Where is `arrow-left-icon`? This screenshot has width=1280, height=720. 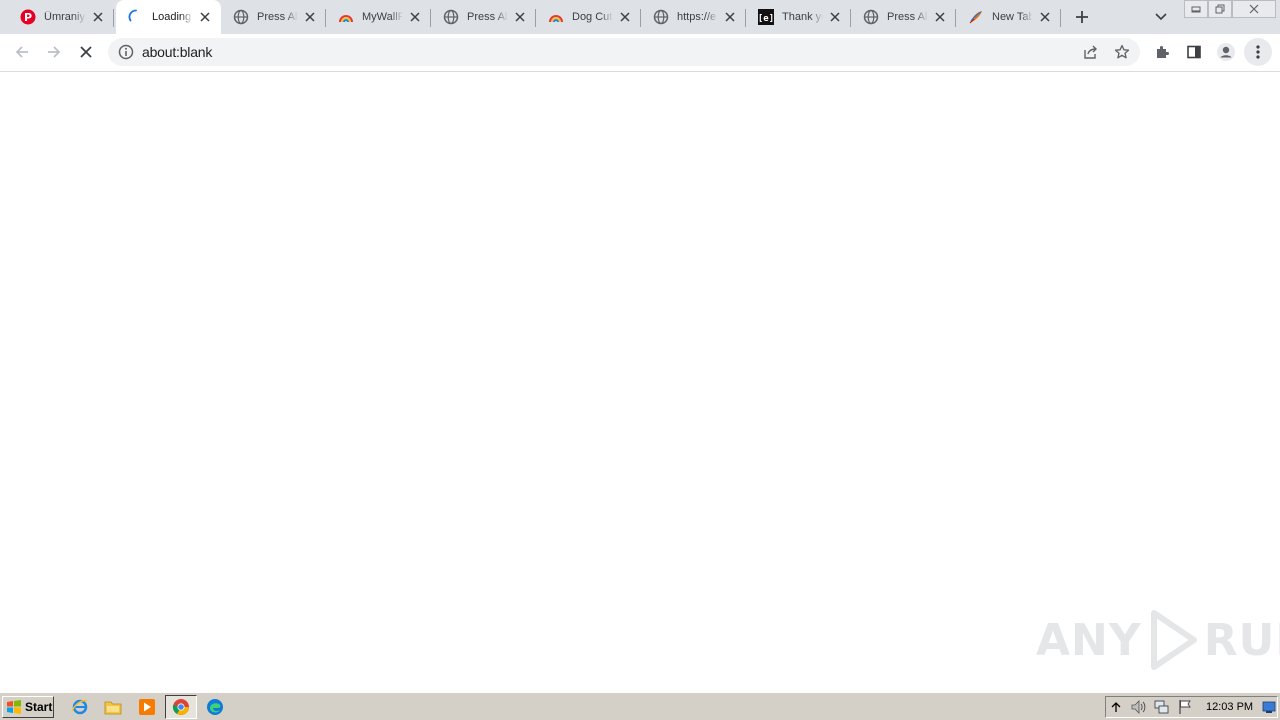
arrow-left-icon is located at coordinates (21, 52).